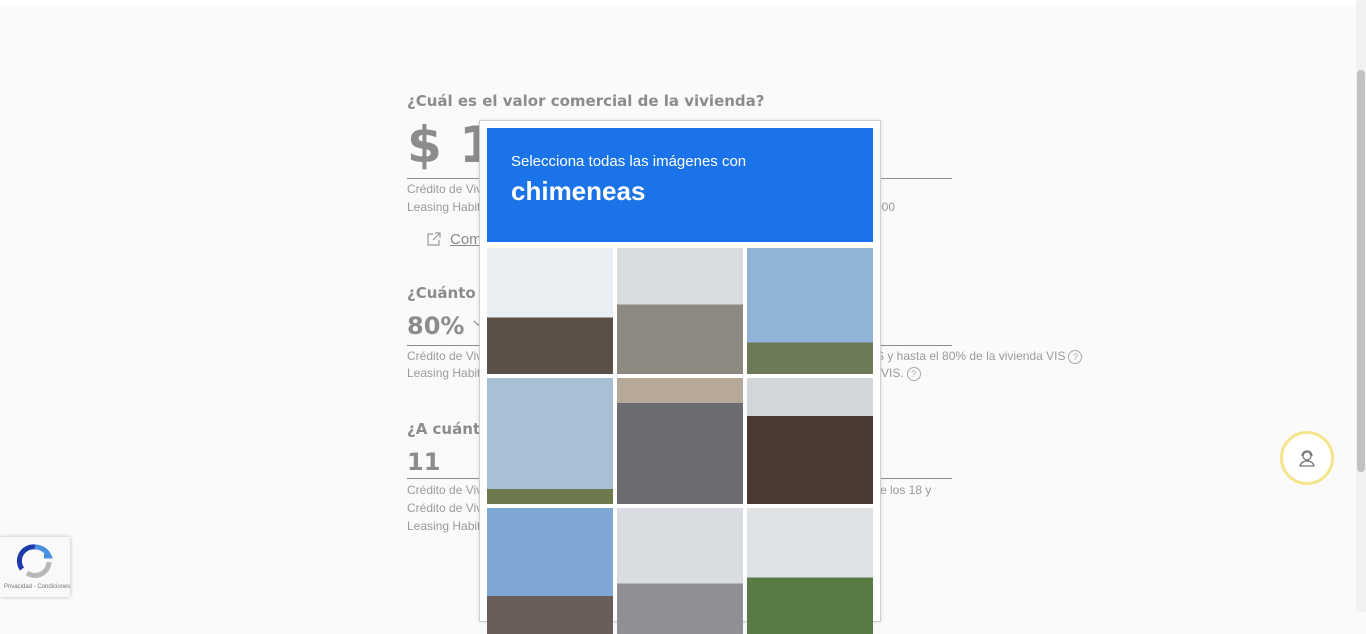 The width and height of the screenshot is (1366, 634). What do you see at coordinates (810, 441) in the screenshot?
I see `tile-brick-house` at bounding box center [810, 441].